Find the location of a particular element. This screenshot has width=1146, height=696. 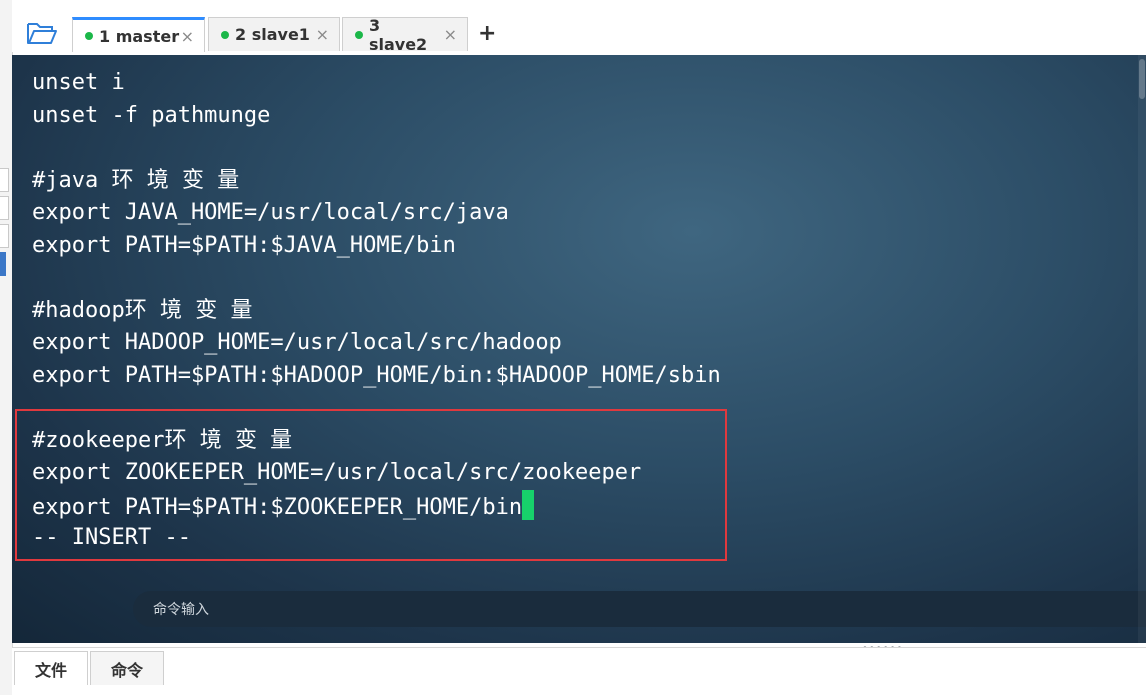

open-folder-button is located at coordinates (42, 33).